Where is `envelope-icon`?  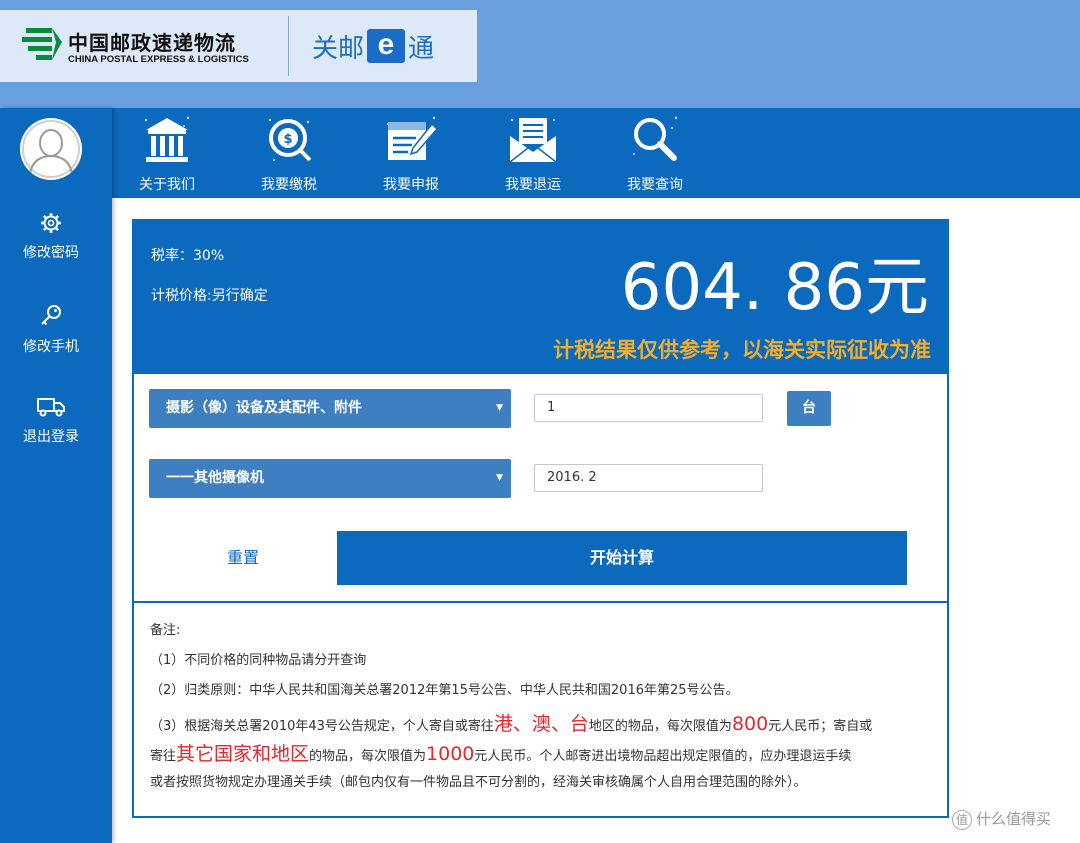
envelope-icon is located at coordinates (533, 140).